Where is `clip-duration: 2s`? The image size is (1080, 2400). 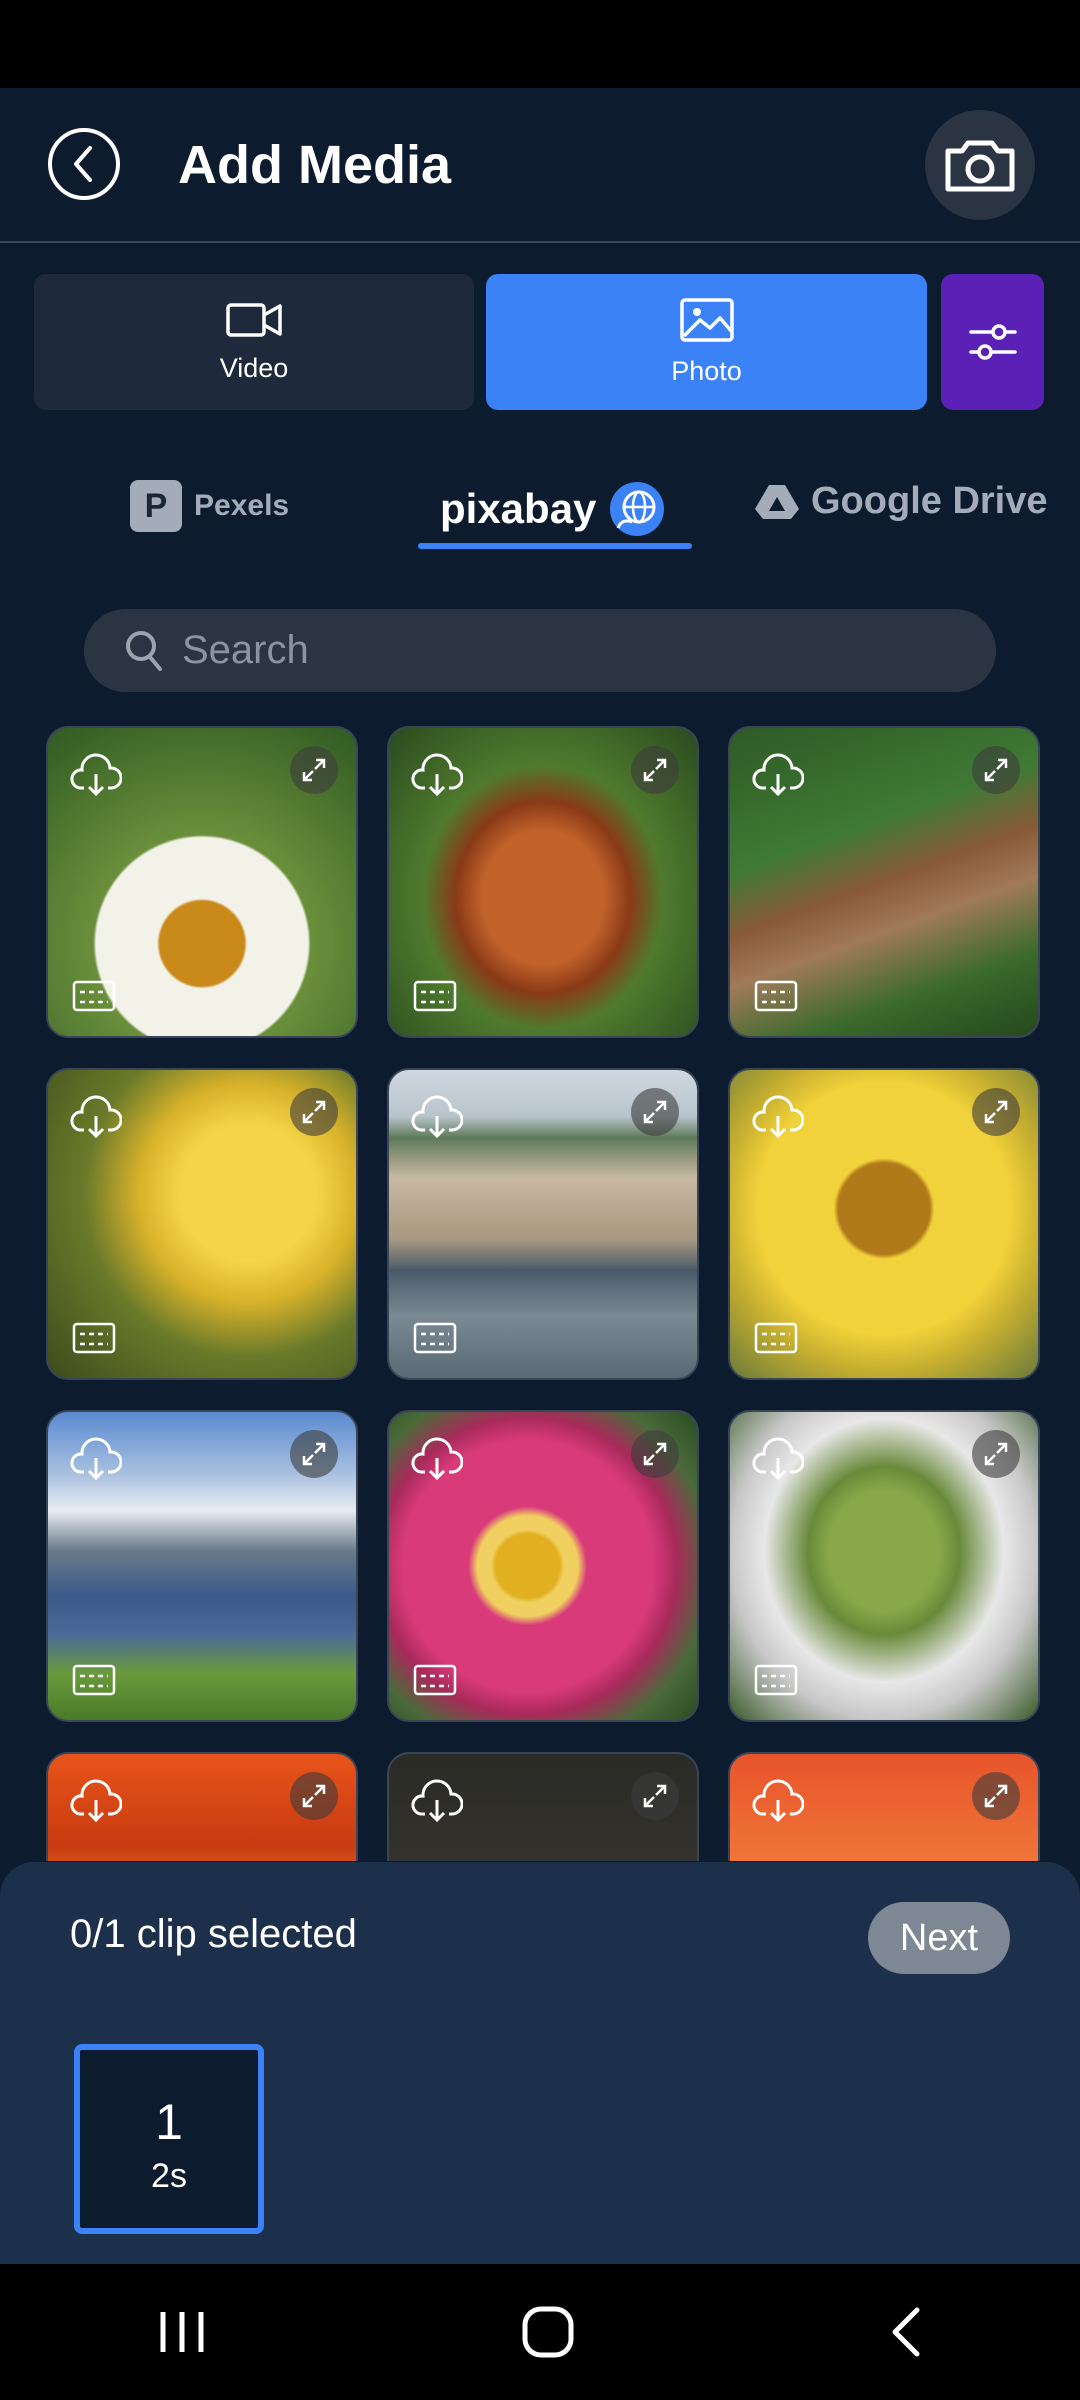
clip-duration: 2s is located at coordinates (169, 2175).